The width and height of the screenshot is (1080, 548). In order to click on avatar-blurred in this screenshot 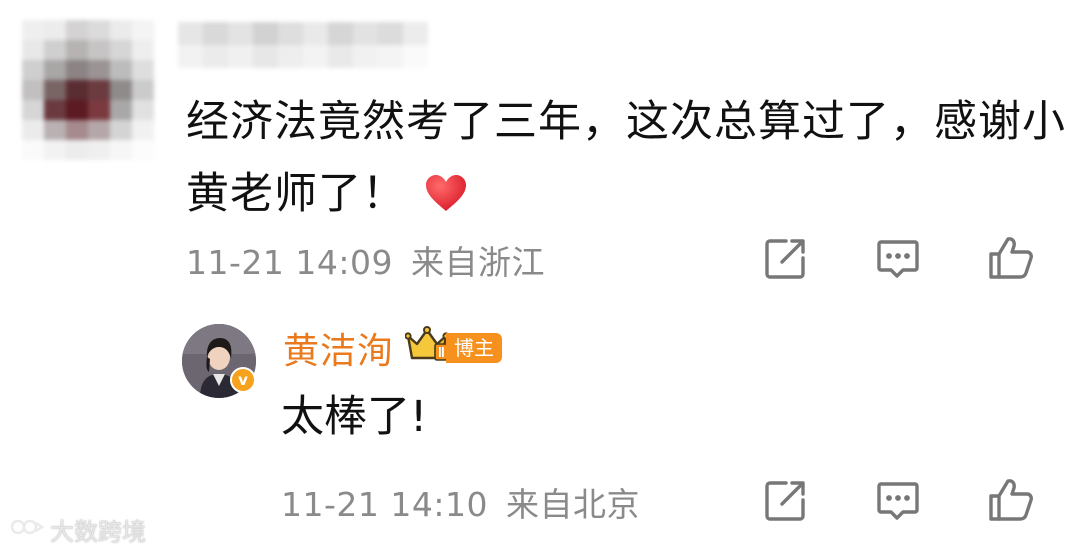, I will do `click(88, 90)`.